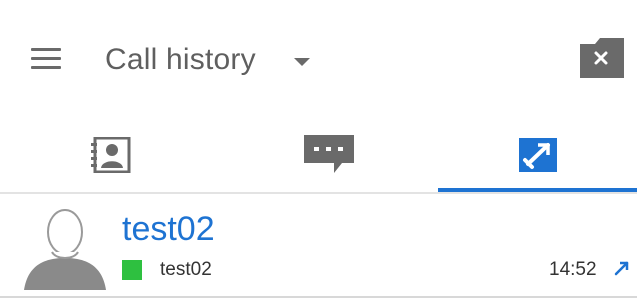 Image resolution: width=637 pixels, height=301 pixels. I want to click on tab-chat, so click(328, 155).